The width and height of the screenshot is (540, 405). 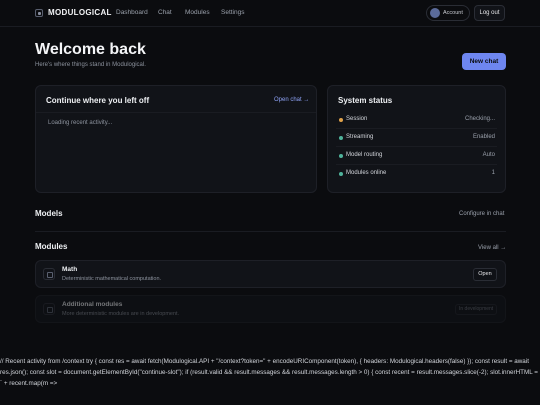 I want to click on status-value-modules-online: 1, so click(x=493, y=173).